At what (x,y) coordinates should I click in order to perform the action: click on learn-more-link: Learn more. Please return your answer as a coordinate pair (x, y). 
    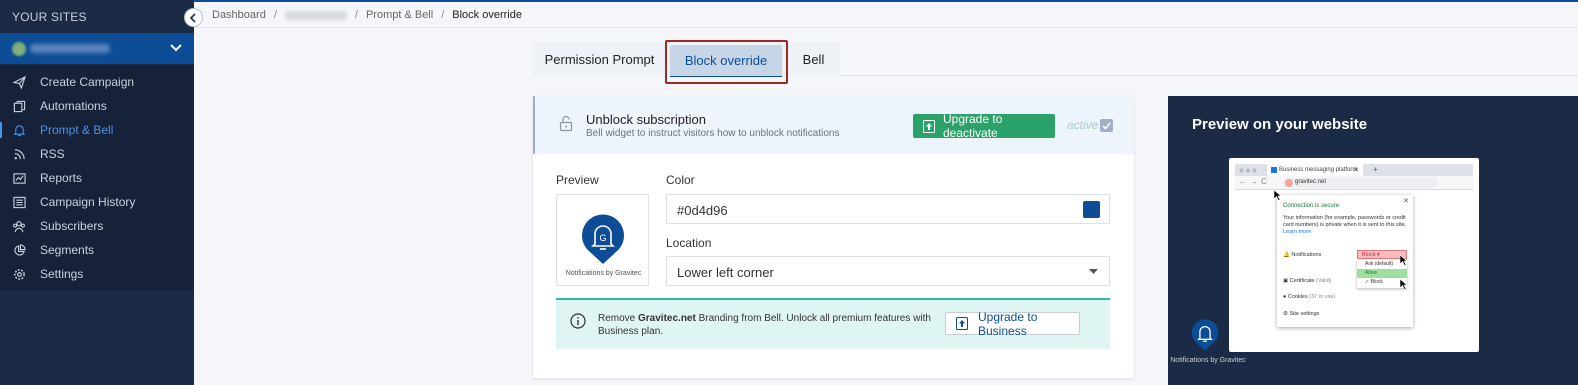
    Looking at the image, I should click on (1297, 232).